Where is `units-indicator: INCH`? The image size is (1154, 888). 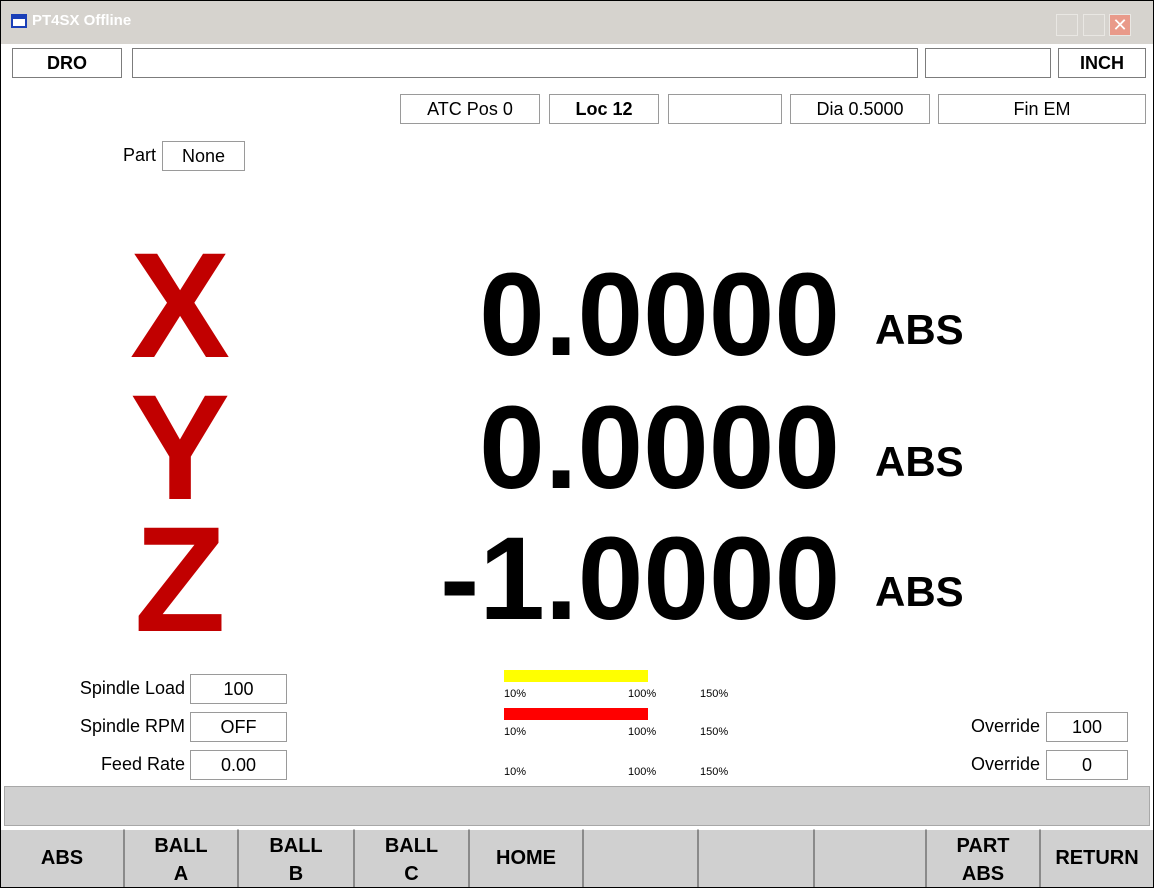 units-indicator: INCH is located at coordinates (1102, 63).